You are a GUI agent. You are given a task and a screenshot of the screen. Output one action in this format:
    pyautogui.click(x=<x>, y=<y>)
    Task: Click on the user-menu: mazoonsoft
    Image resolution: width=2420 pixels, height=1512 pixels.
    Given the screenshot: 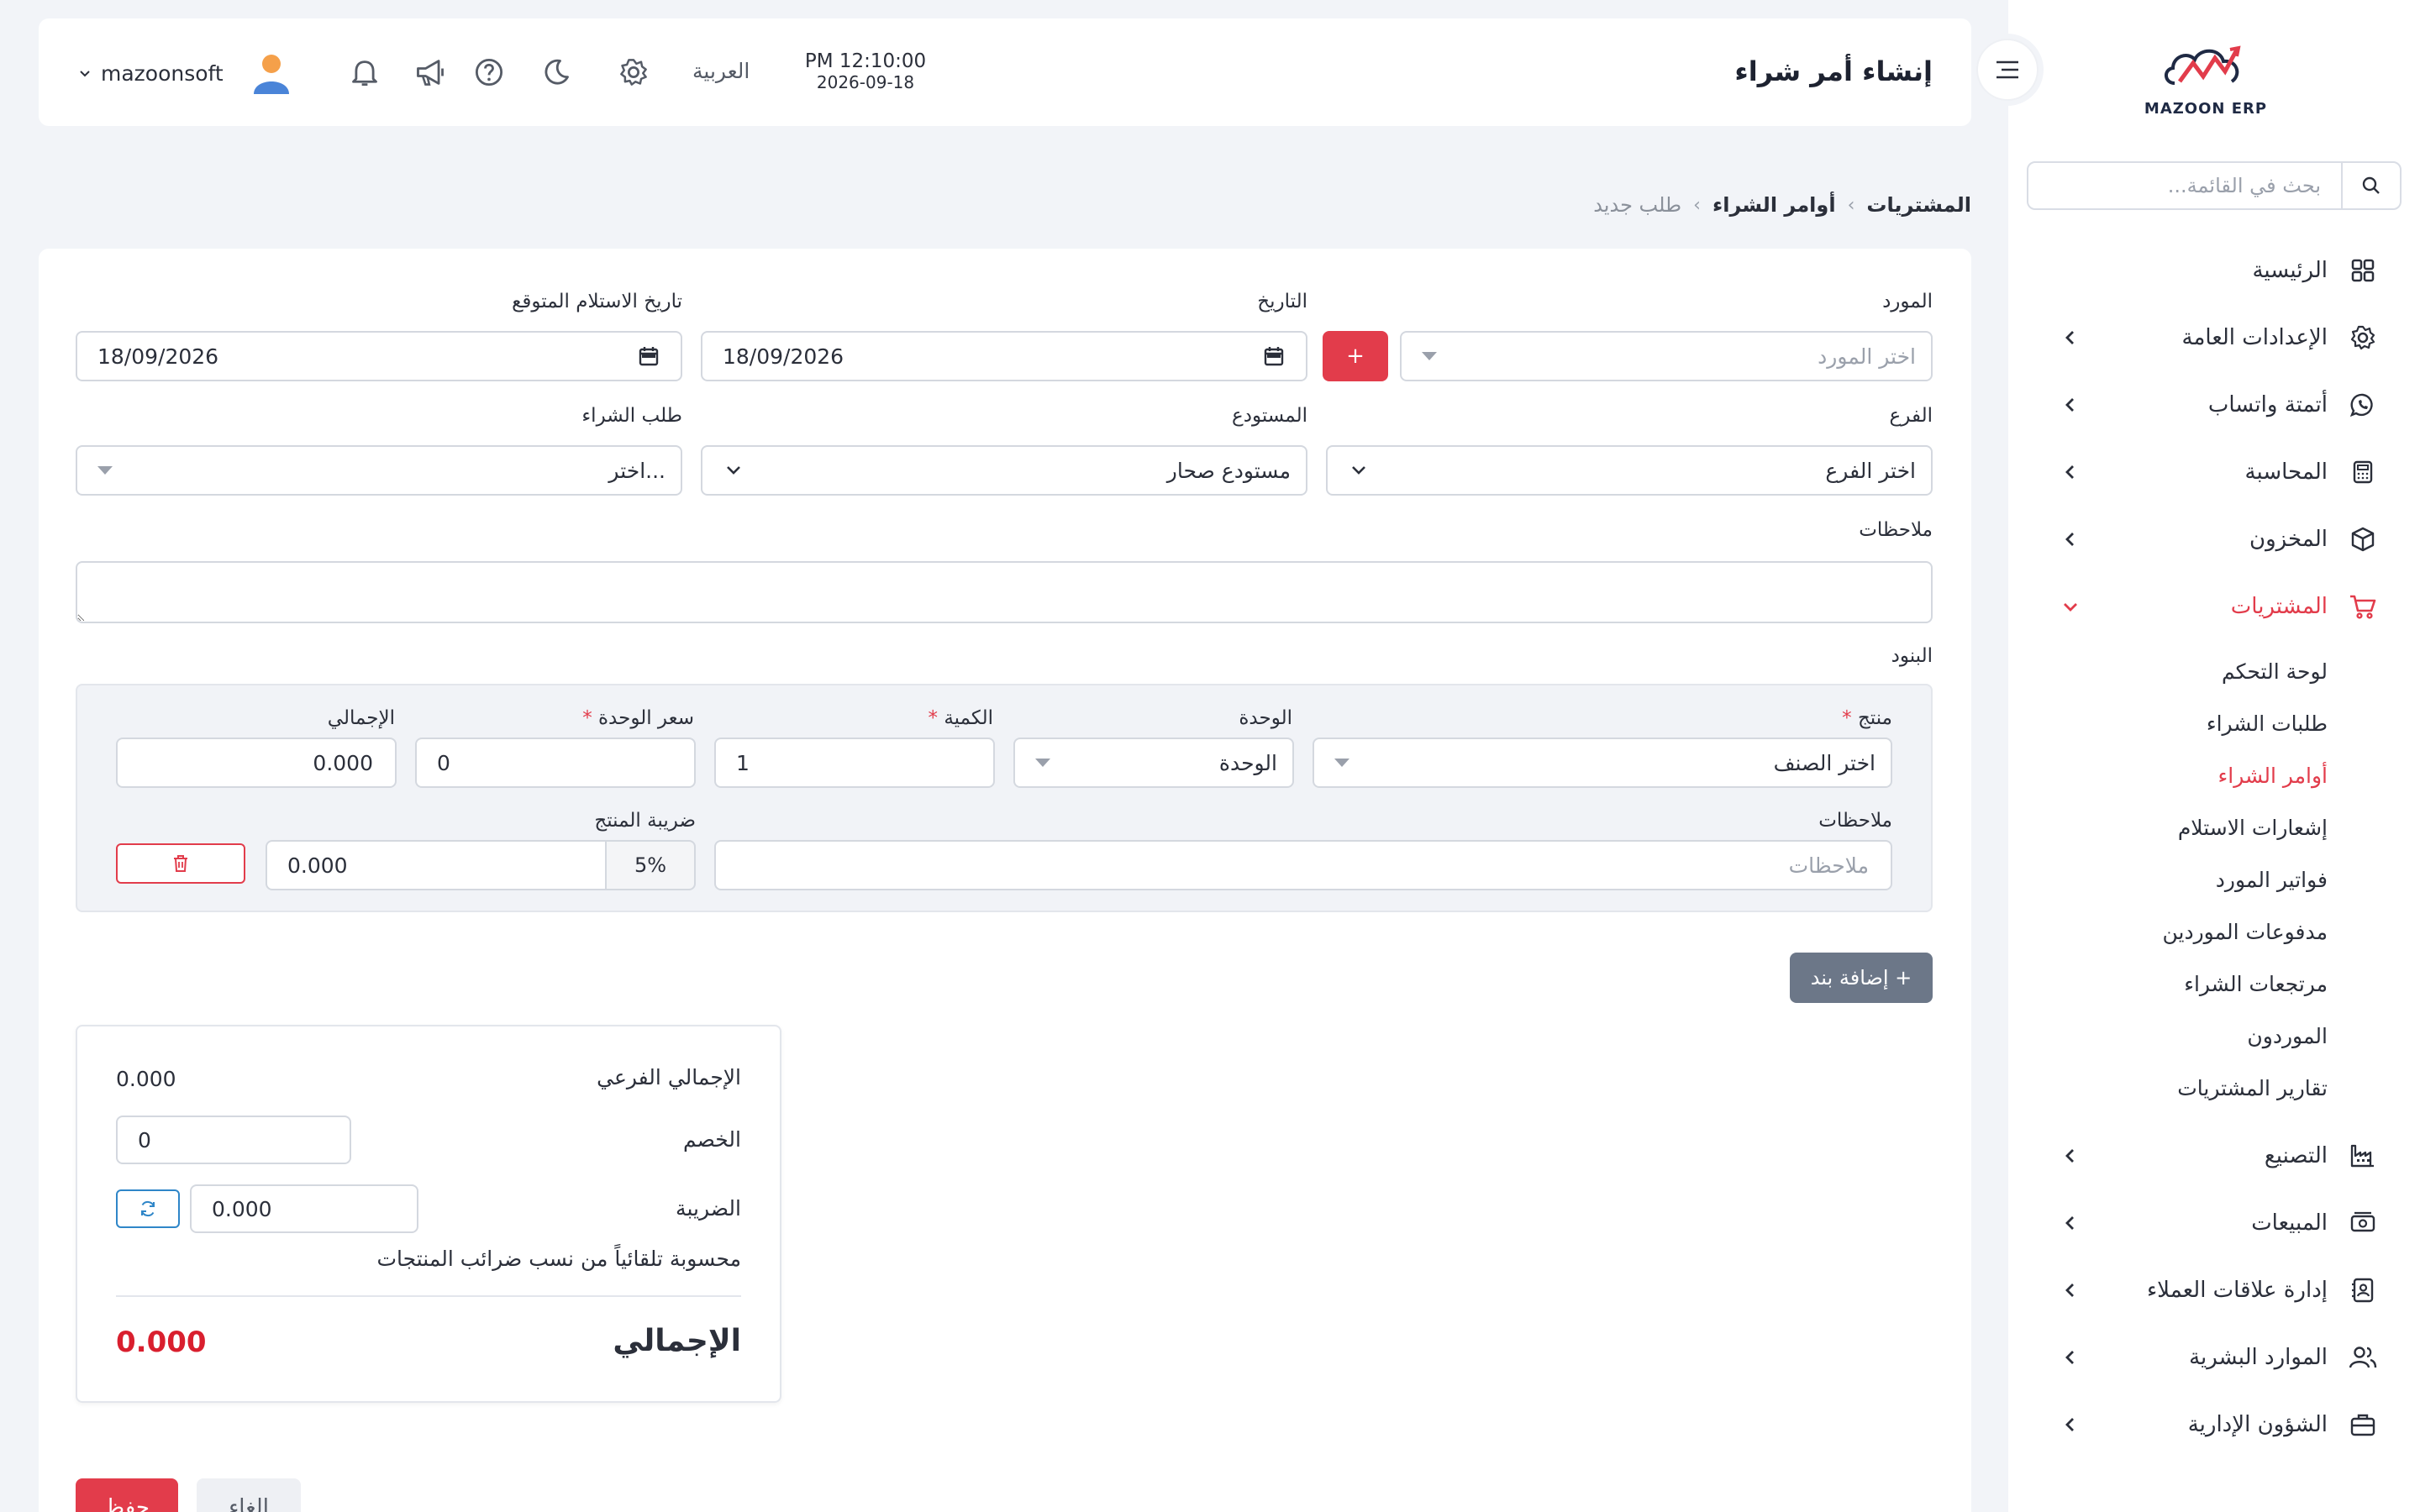 What is the action you would take?
    pyautogui.click(x=184, y=73)
    